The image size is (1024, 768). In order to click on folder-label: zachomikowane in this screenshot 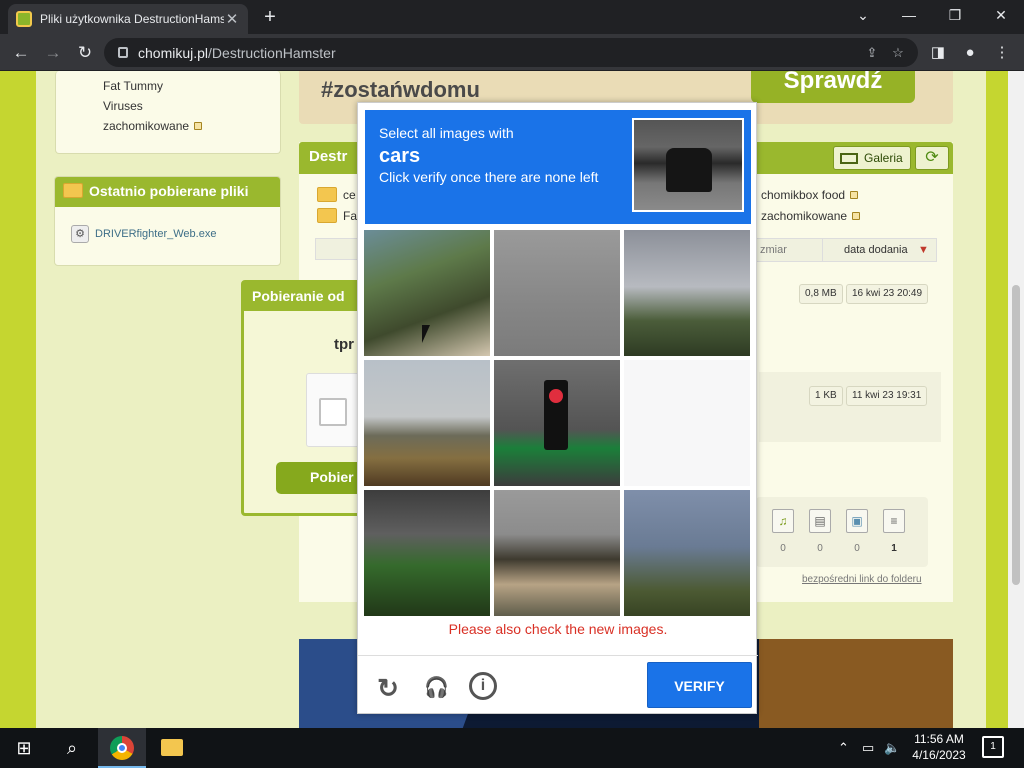, I will do `click(146, 126)`.